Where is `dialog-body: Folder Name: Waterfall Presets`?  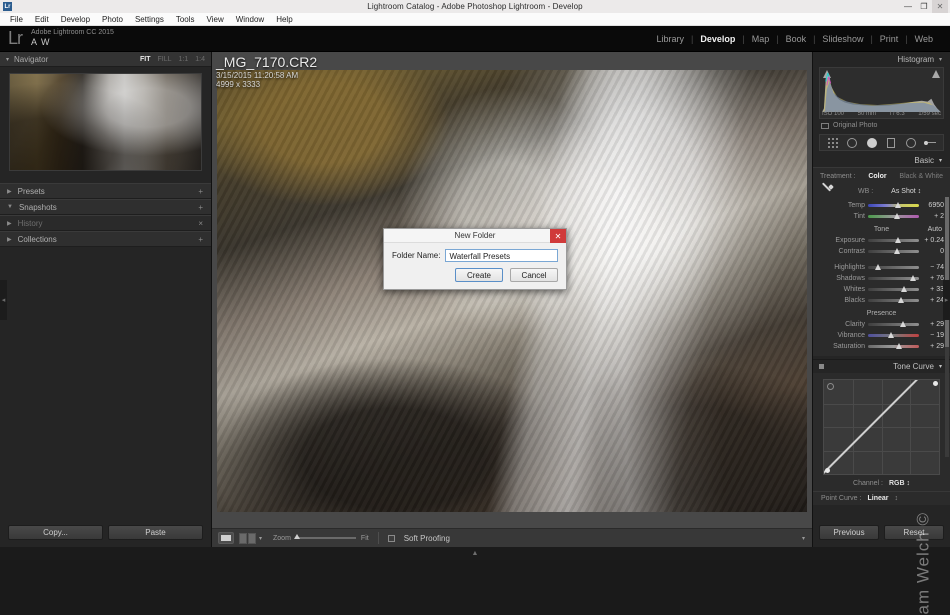
dialog-body: Folder Name: Waterfall Presets is located at coordinates (475, 252).